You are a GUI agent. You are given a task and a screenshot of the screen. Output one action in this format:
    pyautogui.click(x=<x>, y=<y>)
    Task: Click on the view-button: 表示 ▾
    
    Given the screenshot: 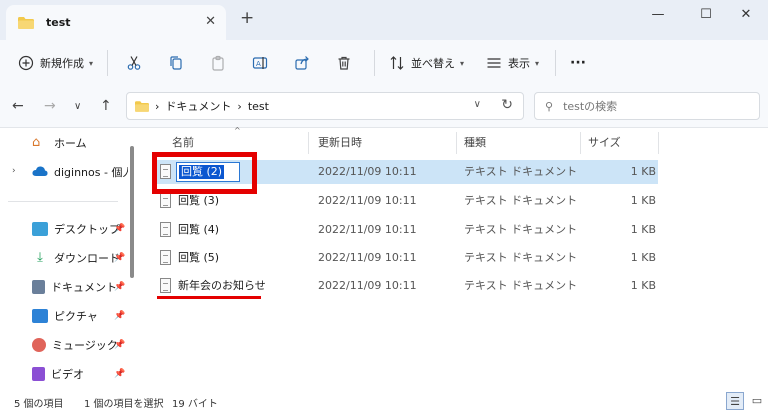 What is the action you would take?
    pyautogui.click(x=512, y=63)
    